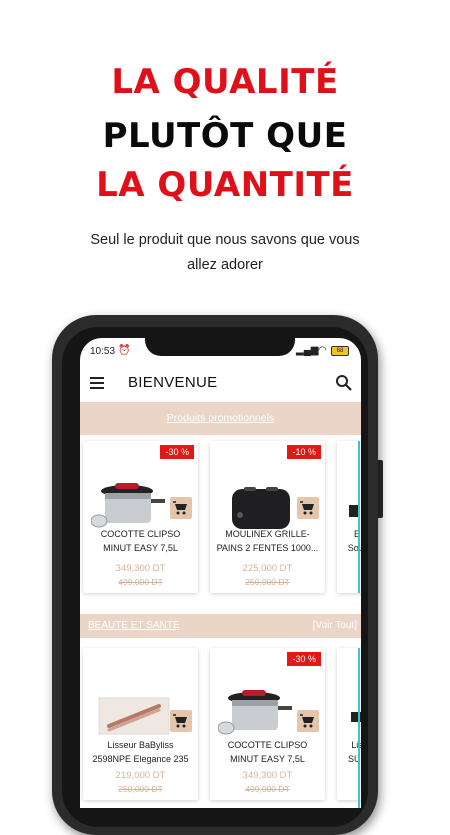 The height and width of the screenshot is (835, 450). What do you see at coordinates (220, 383) in the screenshot?
I see `app-bar: BIENVENUE` at bounding box center [220, 383].